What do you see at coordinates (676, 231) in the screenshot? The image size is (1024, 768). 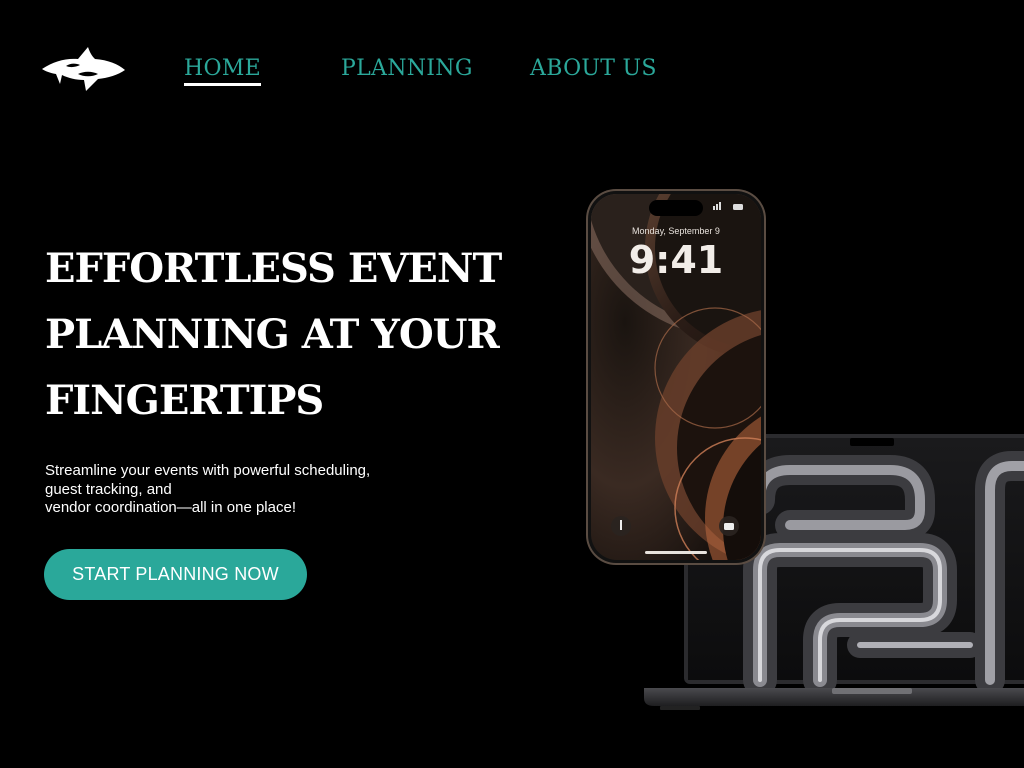 I see `phone-lock-date: Monday, September 9` at bounding box center [676, 231].